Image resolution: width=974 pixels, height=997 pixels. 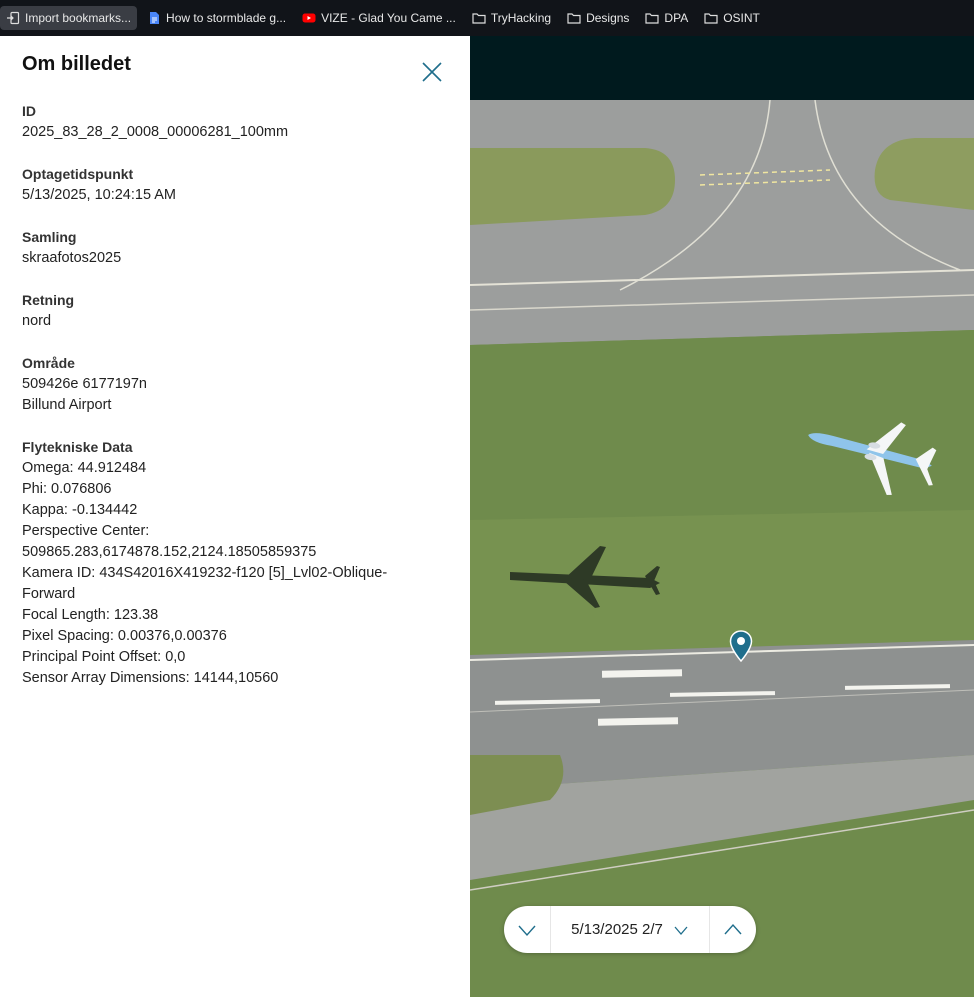 I want to click on flight-line: Perspective Center:, so click(x=86, y=531).